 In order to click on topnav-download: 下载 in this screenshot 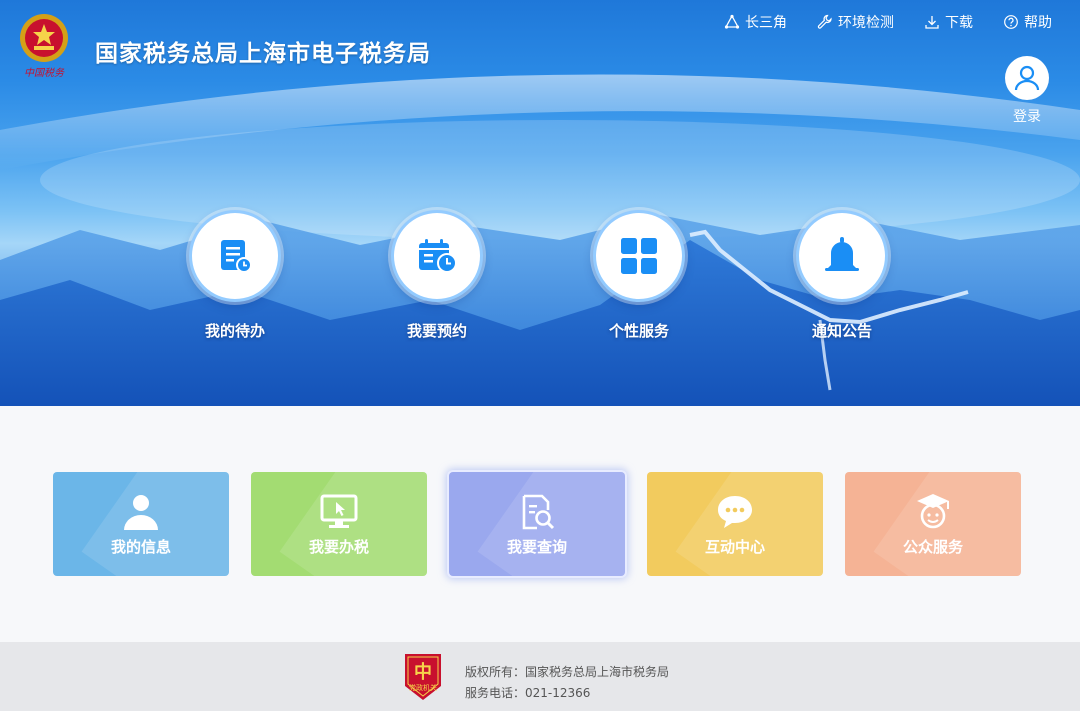, I will do `click(948, 22)`.